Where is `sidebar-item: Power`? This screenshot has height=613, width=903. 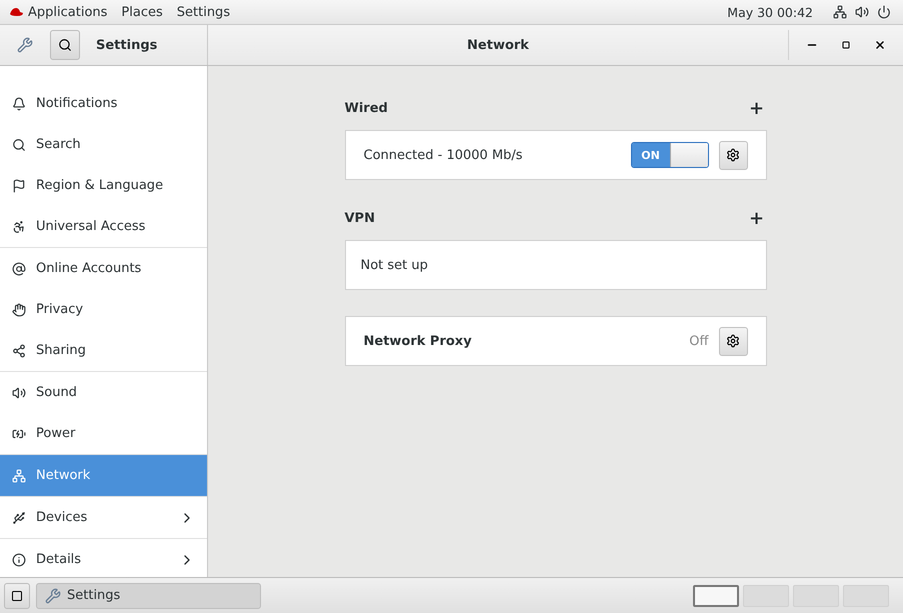 sidebar-item: Power is located at coordinates (103, 433).